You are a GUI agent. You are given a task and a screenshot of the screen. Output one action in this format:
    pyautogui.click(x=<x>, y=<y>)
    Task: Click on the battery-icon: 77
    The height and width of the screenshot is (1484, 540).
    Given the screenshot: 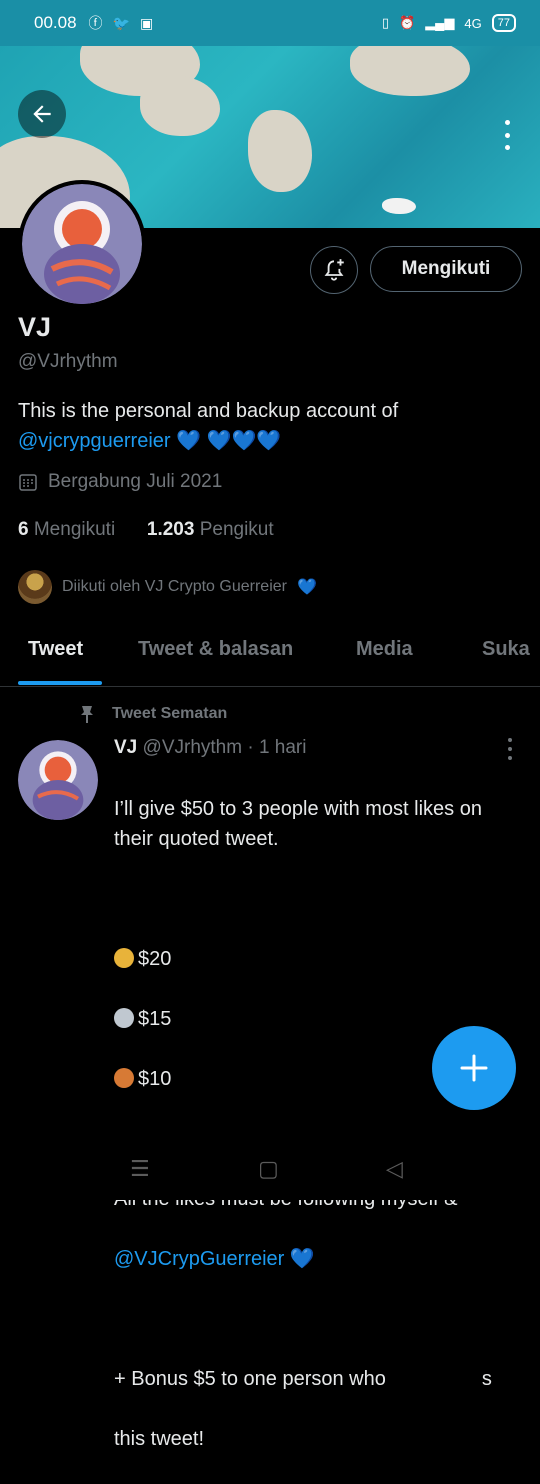 What is the action you would take?
    pyautogui.click(x=503, y=23)
    